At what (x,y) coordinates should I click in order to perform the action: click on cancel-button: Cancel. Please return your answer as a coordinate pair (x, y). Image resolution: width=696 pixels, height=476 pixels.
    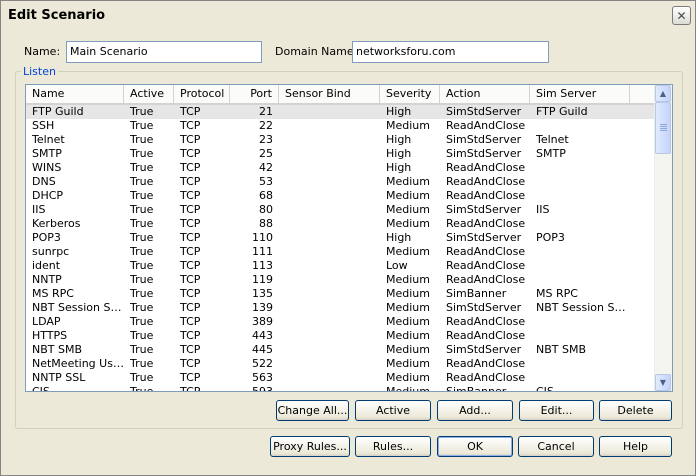
    Looking at the image, I should click on (556, 446).